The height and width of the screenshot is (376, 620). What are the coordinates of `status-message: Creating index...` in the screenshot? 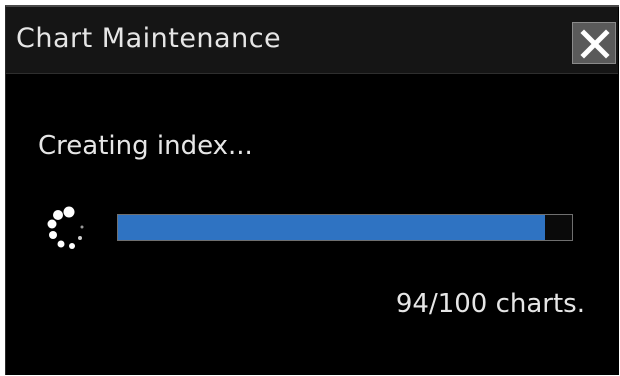 It's located at (145, 146).